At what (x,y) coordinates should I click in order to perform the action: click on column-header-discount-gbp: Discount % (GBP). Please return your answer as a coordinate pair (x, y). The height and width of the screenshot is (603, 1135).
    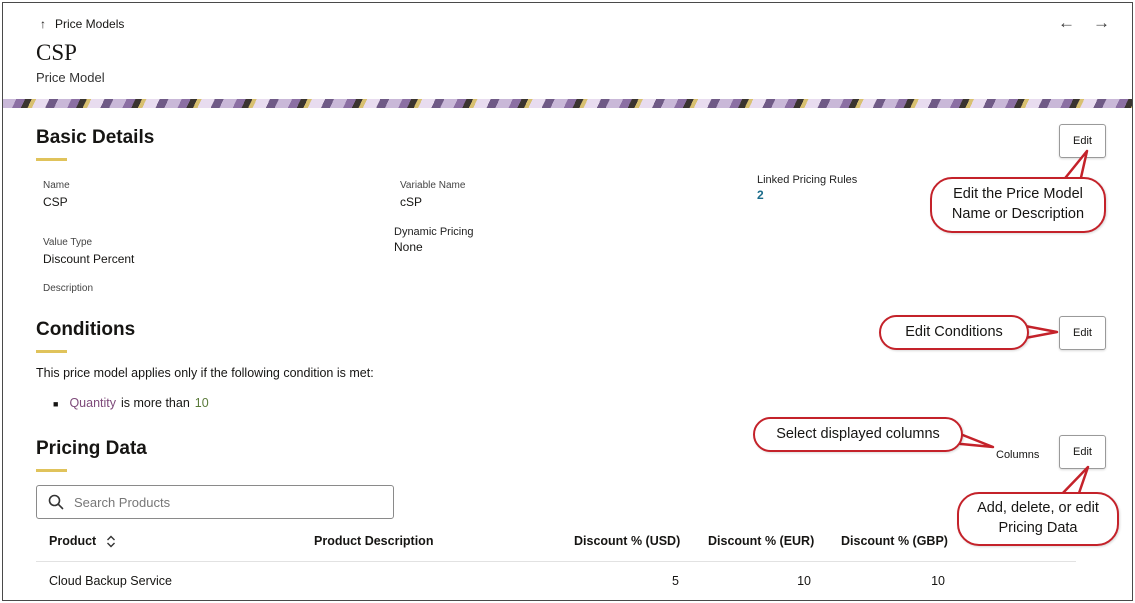
    Looking at the image, I should click on (894, 541).